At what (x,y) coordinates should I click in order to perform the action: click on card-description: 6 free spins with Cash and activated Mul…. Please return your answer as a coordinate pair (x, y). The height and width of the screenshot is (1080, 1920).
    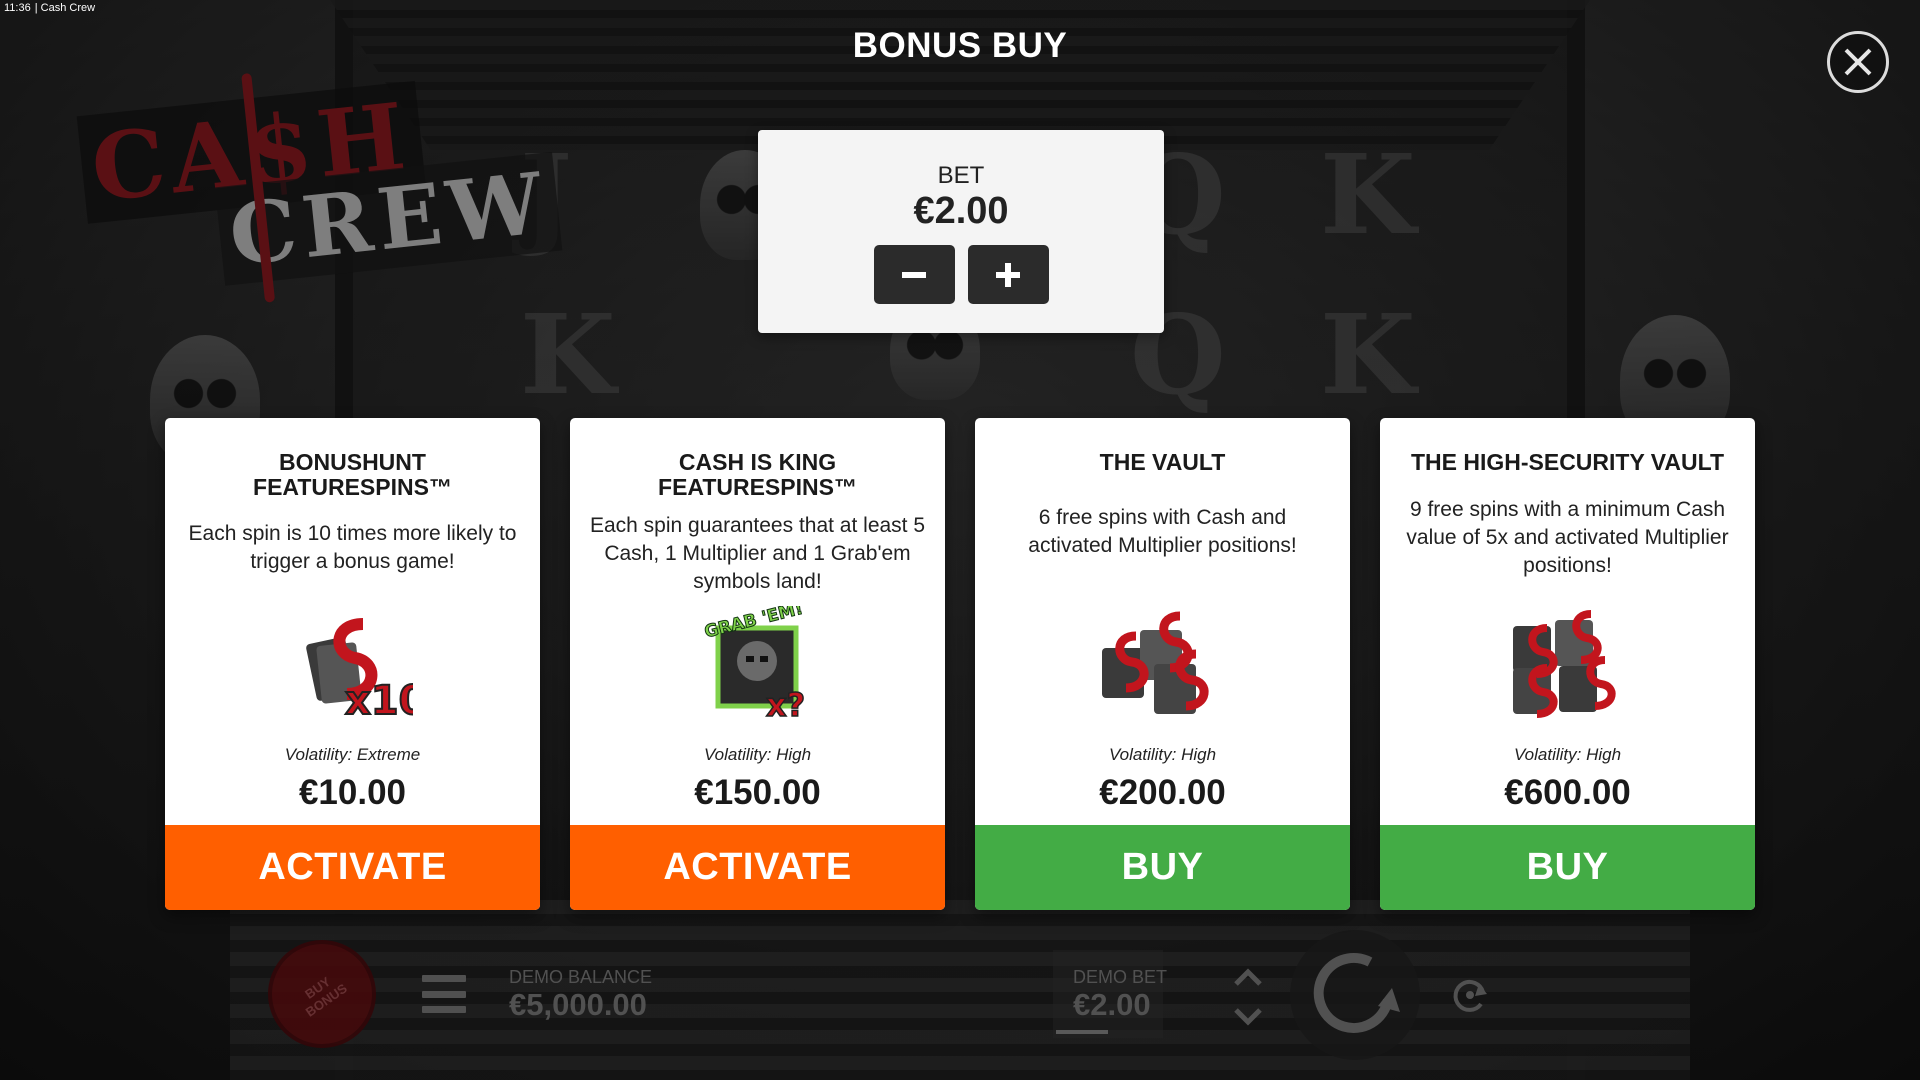
    Looking at the image, I should click on (1162, 531).